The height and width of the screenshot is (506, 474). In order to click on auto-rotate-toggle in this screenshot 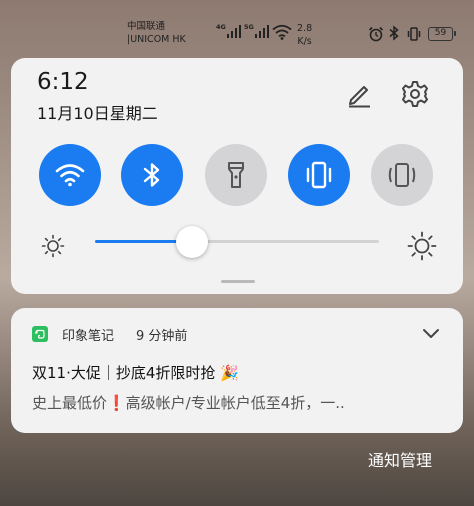, I will do `click(402, 175)`.